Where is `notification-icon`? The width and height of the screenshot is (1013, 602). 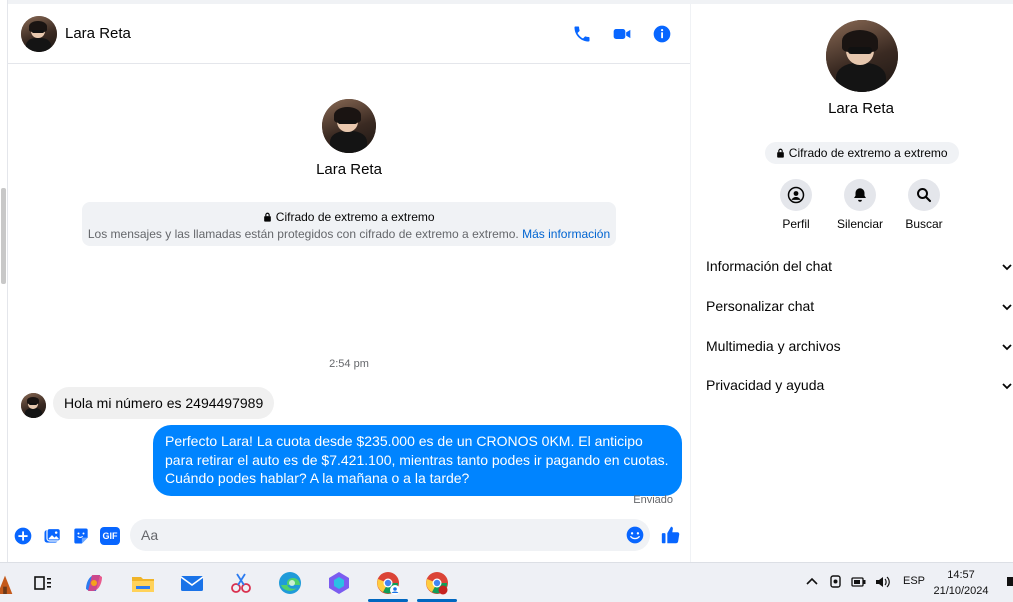
notification-icon is located at coordinates (1009, 582).